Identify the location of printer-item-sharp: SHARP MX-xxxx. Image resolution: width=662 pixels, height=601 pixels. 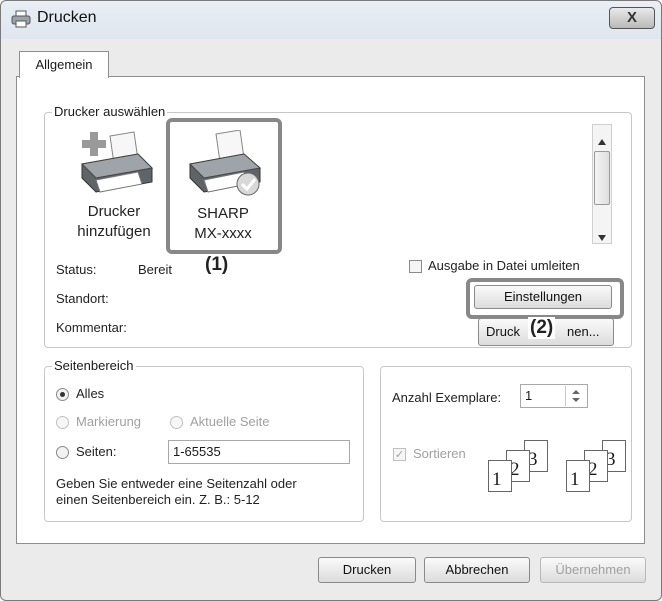
(223, 187).